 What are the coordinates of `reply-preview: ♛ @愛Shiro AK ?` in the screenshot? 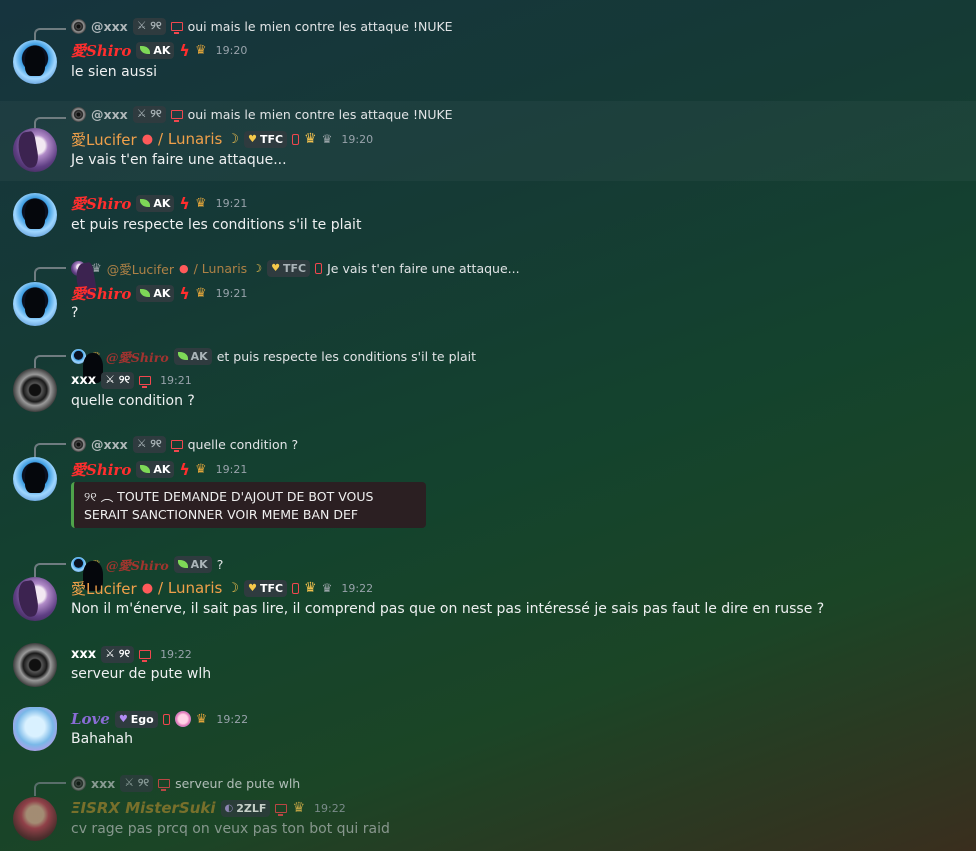 It's located at (147, 564).